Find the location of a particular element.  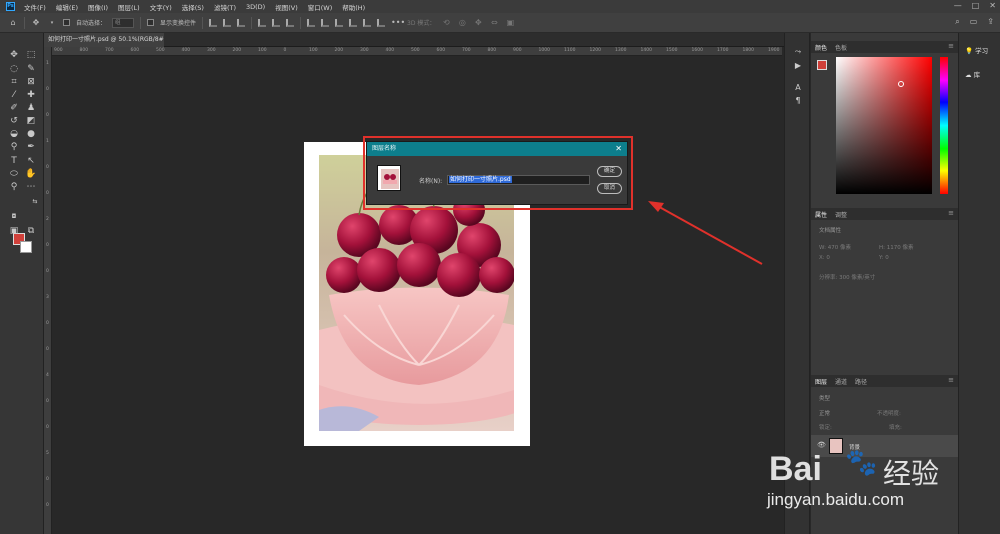

paragraph-panel-icon: ¶ is located at coordinates (798, 101).